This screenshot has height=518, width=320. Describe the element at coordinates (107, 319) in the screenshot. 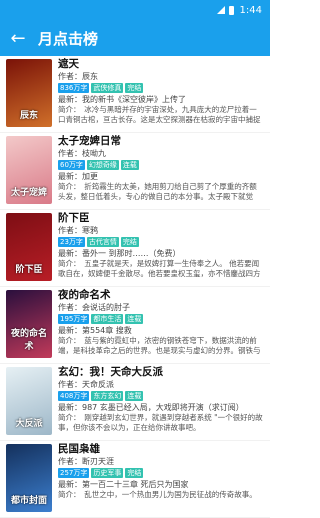

I see `category-badge: 都市生活` at that location.